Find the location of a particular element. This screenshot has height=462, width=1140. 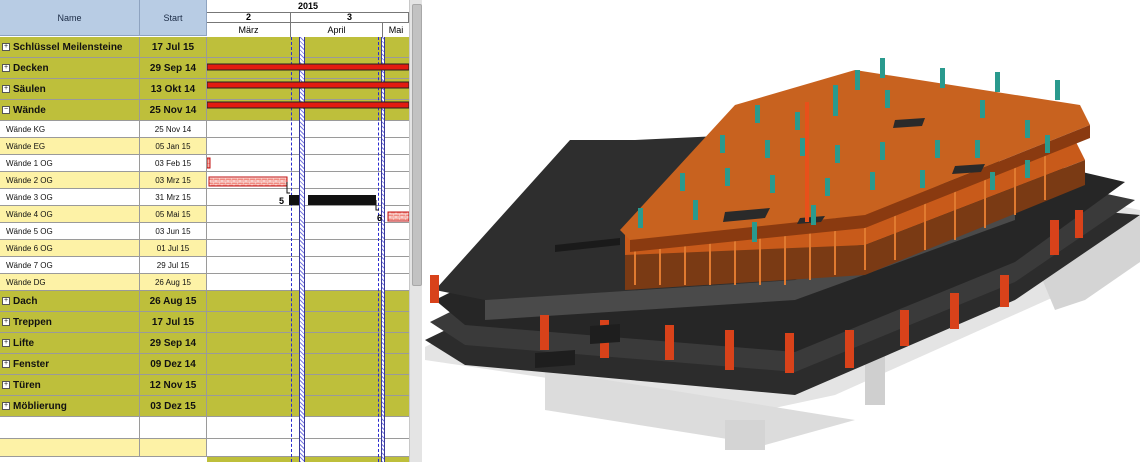

summary-row: + Treppen 17 Jul 15 is located at coordinates (103, 322).